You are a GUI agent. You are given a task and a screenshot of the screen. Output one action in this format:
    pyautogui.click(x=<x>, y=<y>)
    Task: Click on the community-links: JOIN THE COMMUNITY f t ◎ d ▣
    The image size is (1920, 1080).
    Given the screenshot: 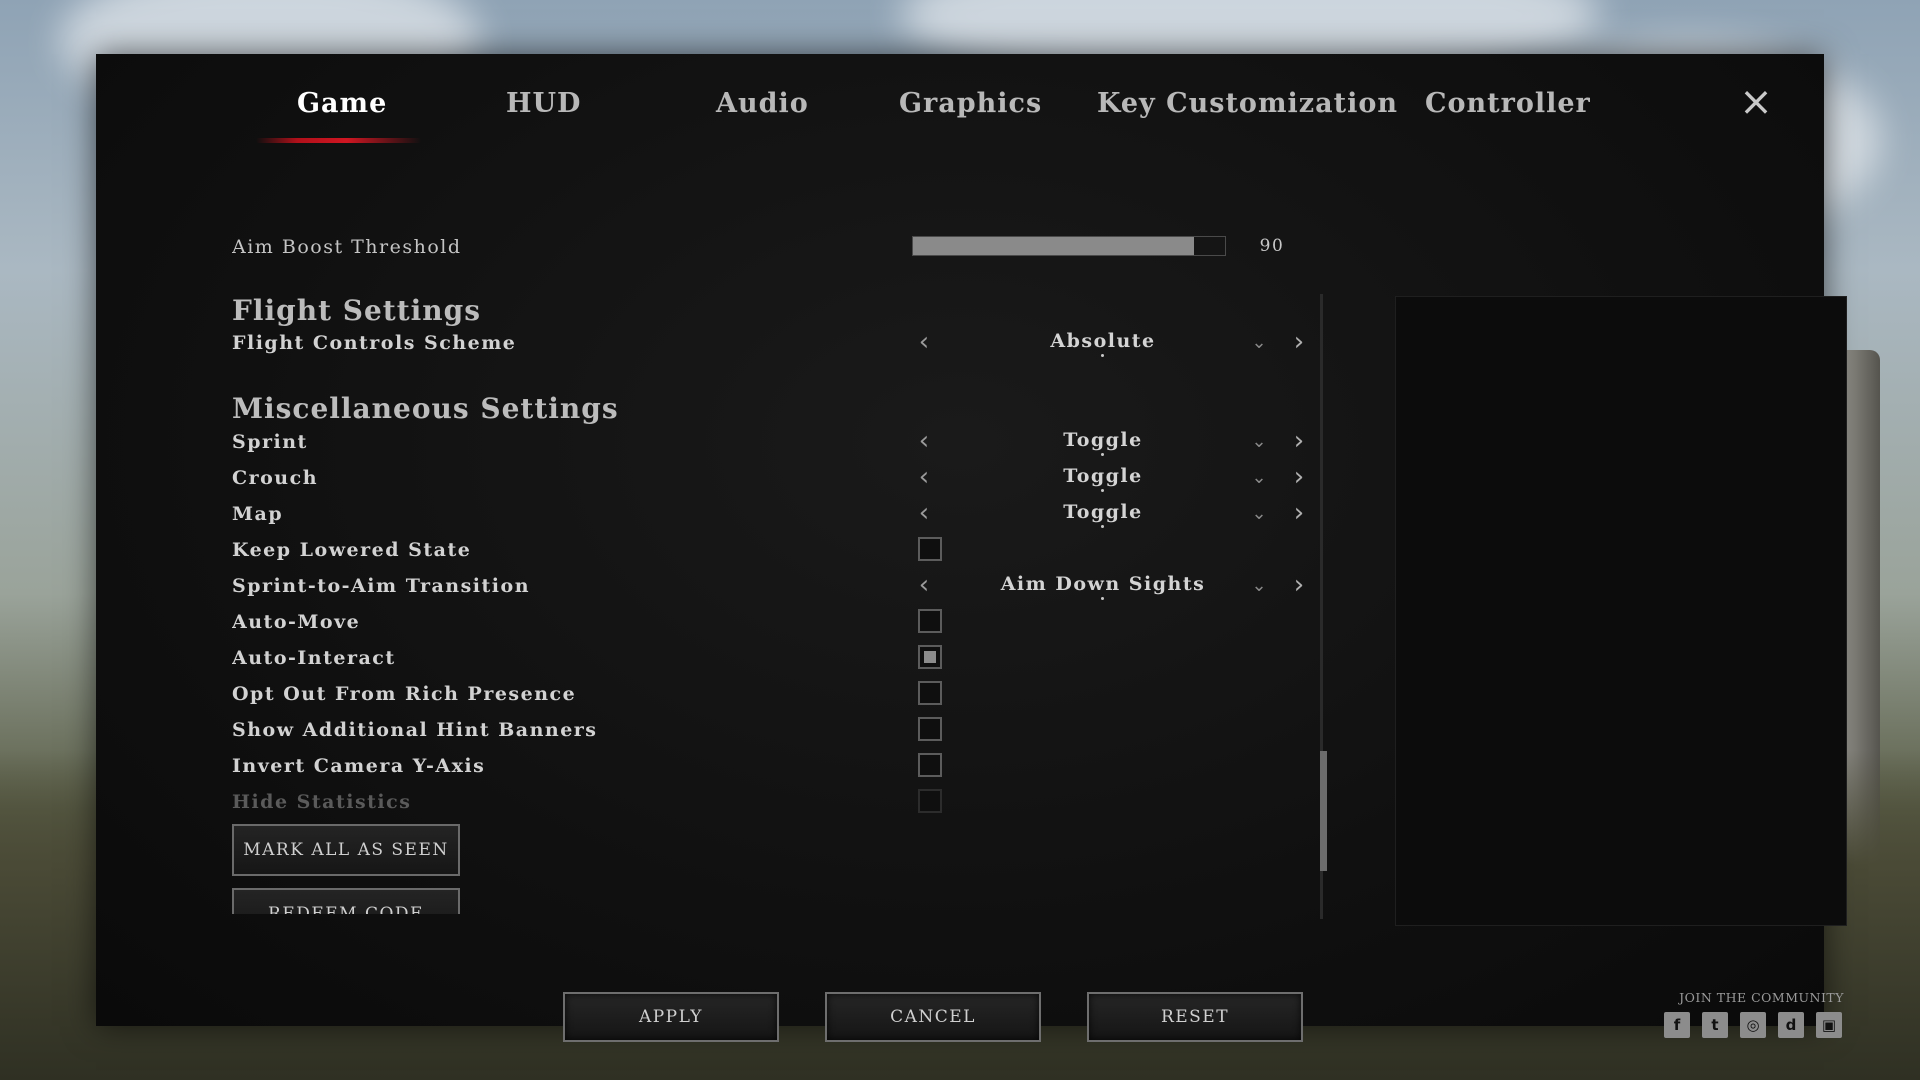 What is the action you would take?
    pyautogui.click(x=1754, y=1014)
    